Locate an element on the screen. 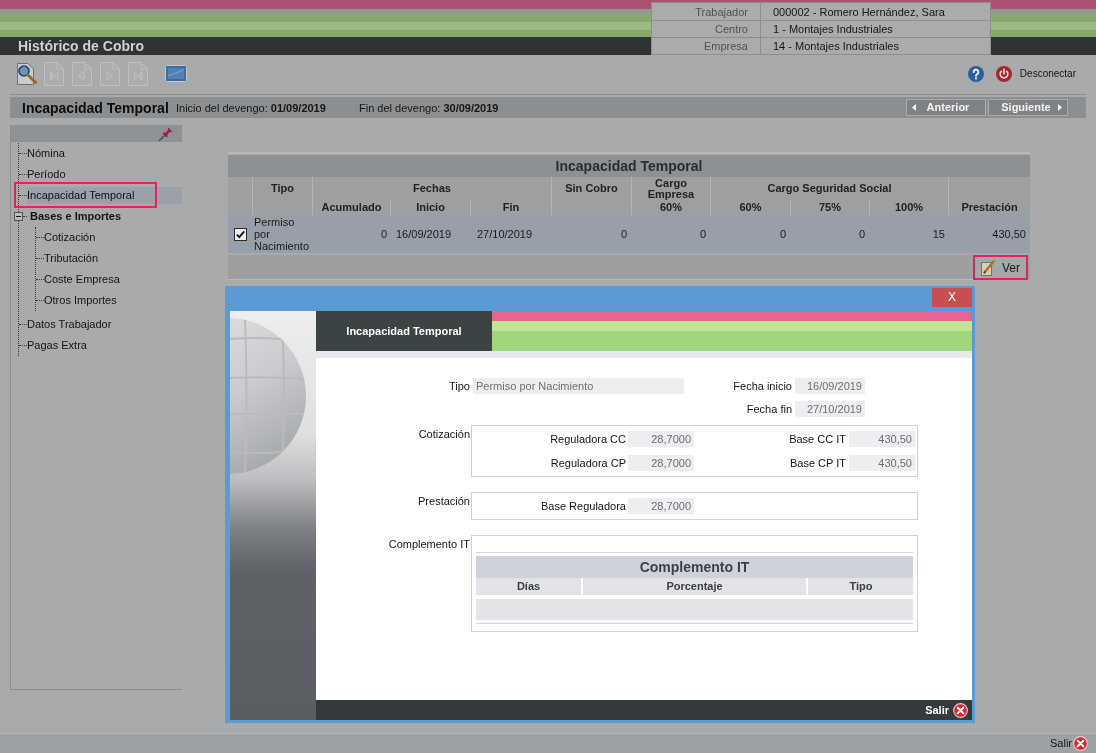 The image size is (1096, 753). section-title: Incapacidad Temporal is located at coordinates (95, 107).